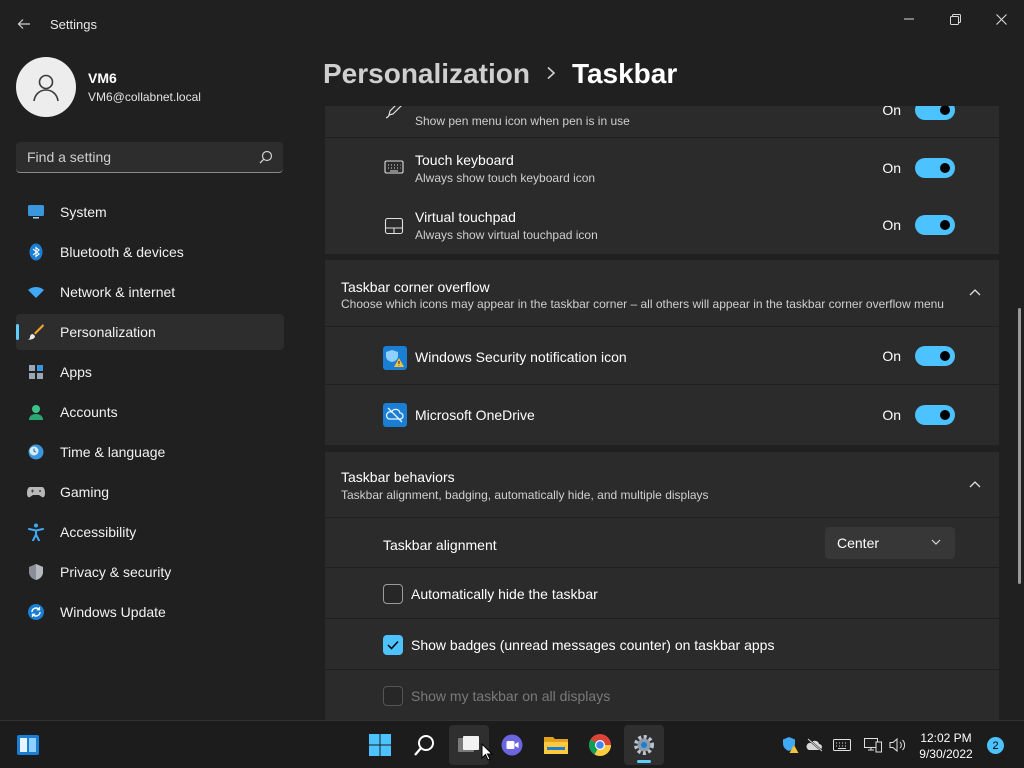 The height and width of the screenshot is (768, 1024). Describe the element at coordinates (76, 372) in the screenshot. I see `sidebar-item-label: Apps` at that location.